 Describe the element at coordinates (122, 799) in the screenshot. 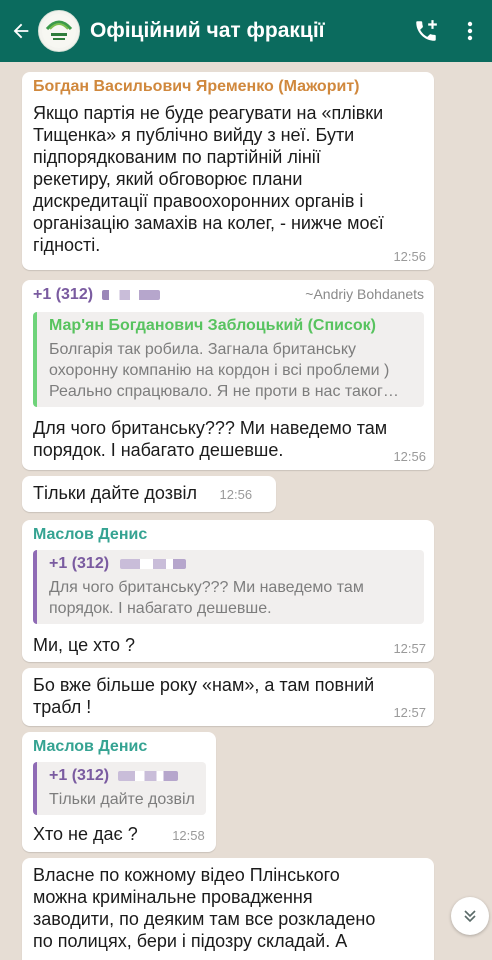

I see `quoted-text: Тільки дайте дозвіл` at that location.